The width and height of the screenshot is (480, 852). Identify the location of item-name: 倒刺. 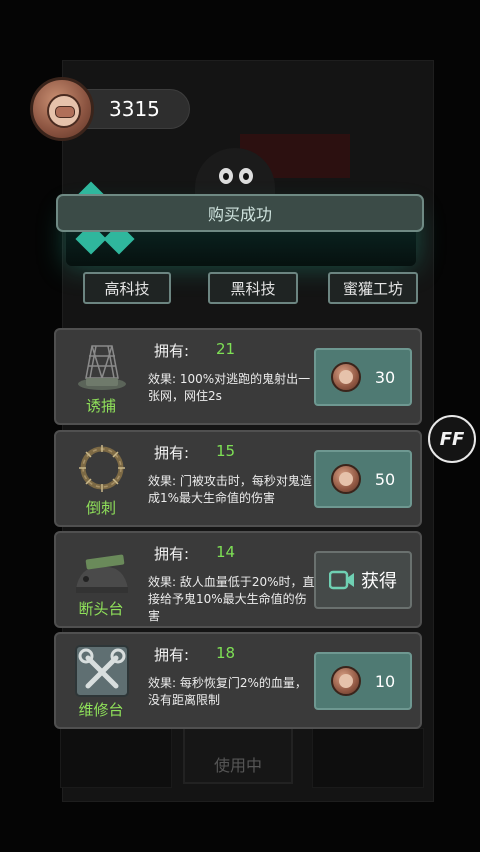
(100, 508).